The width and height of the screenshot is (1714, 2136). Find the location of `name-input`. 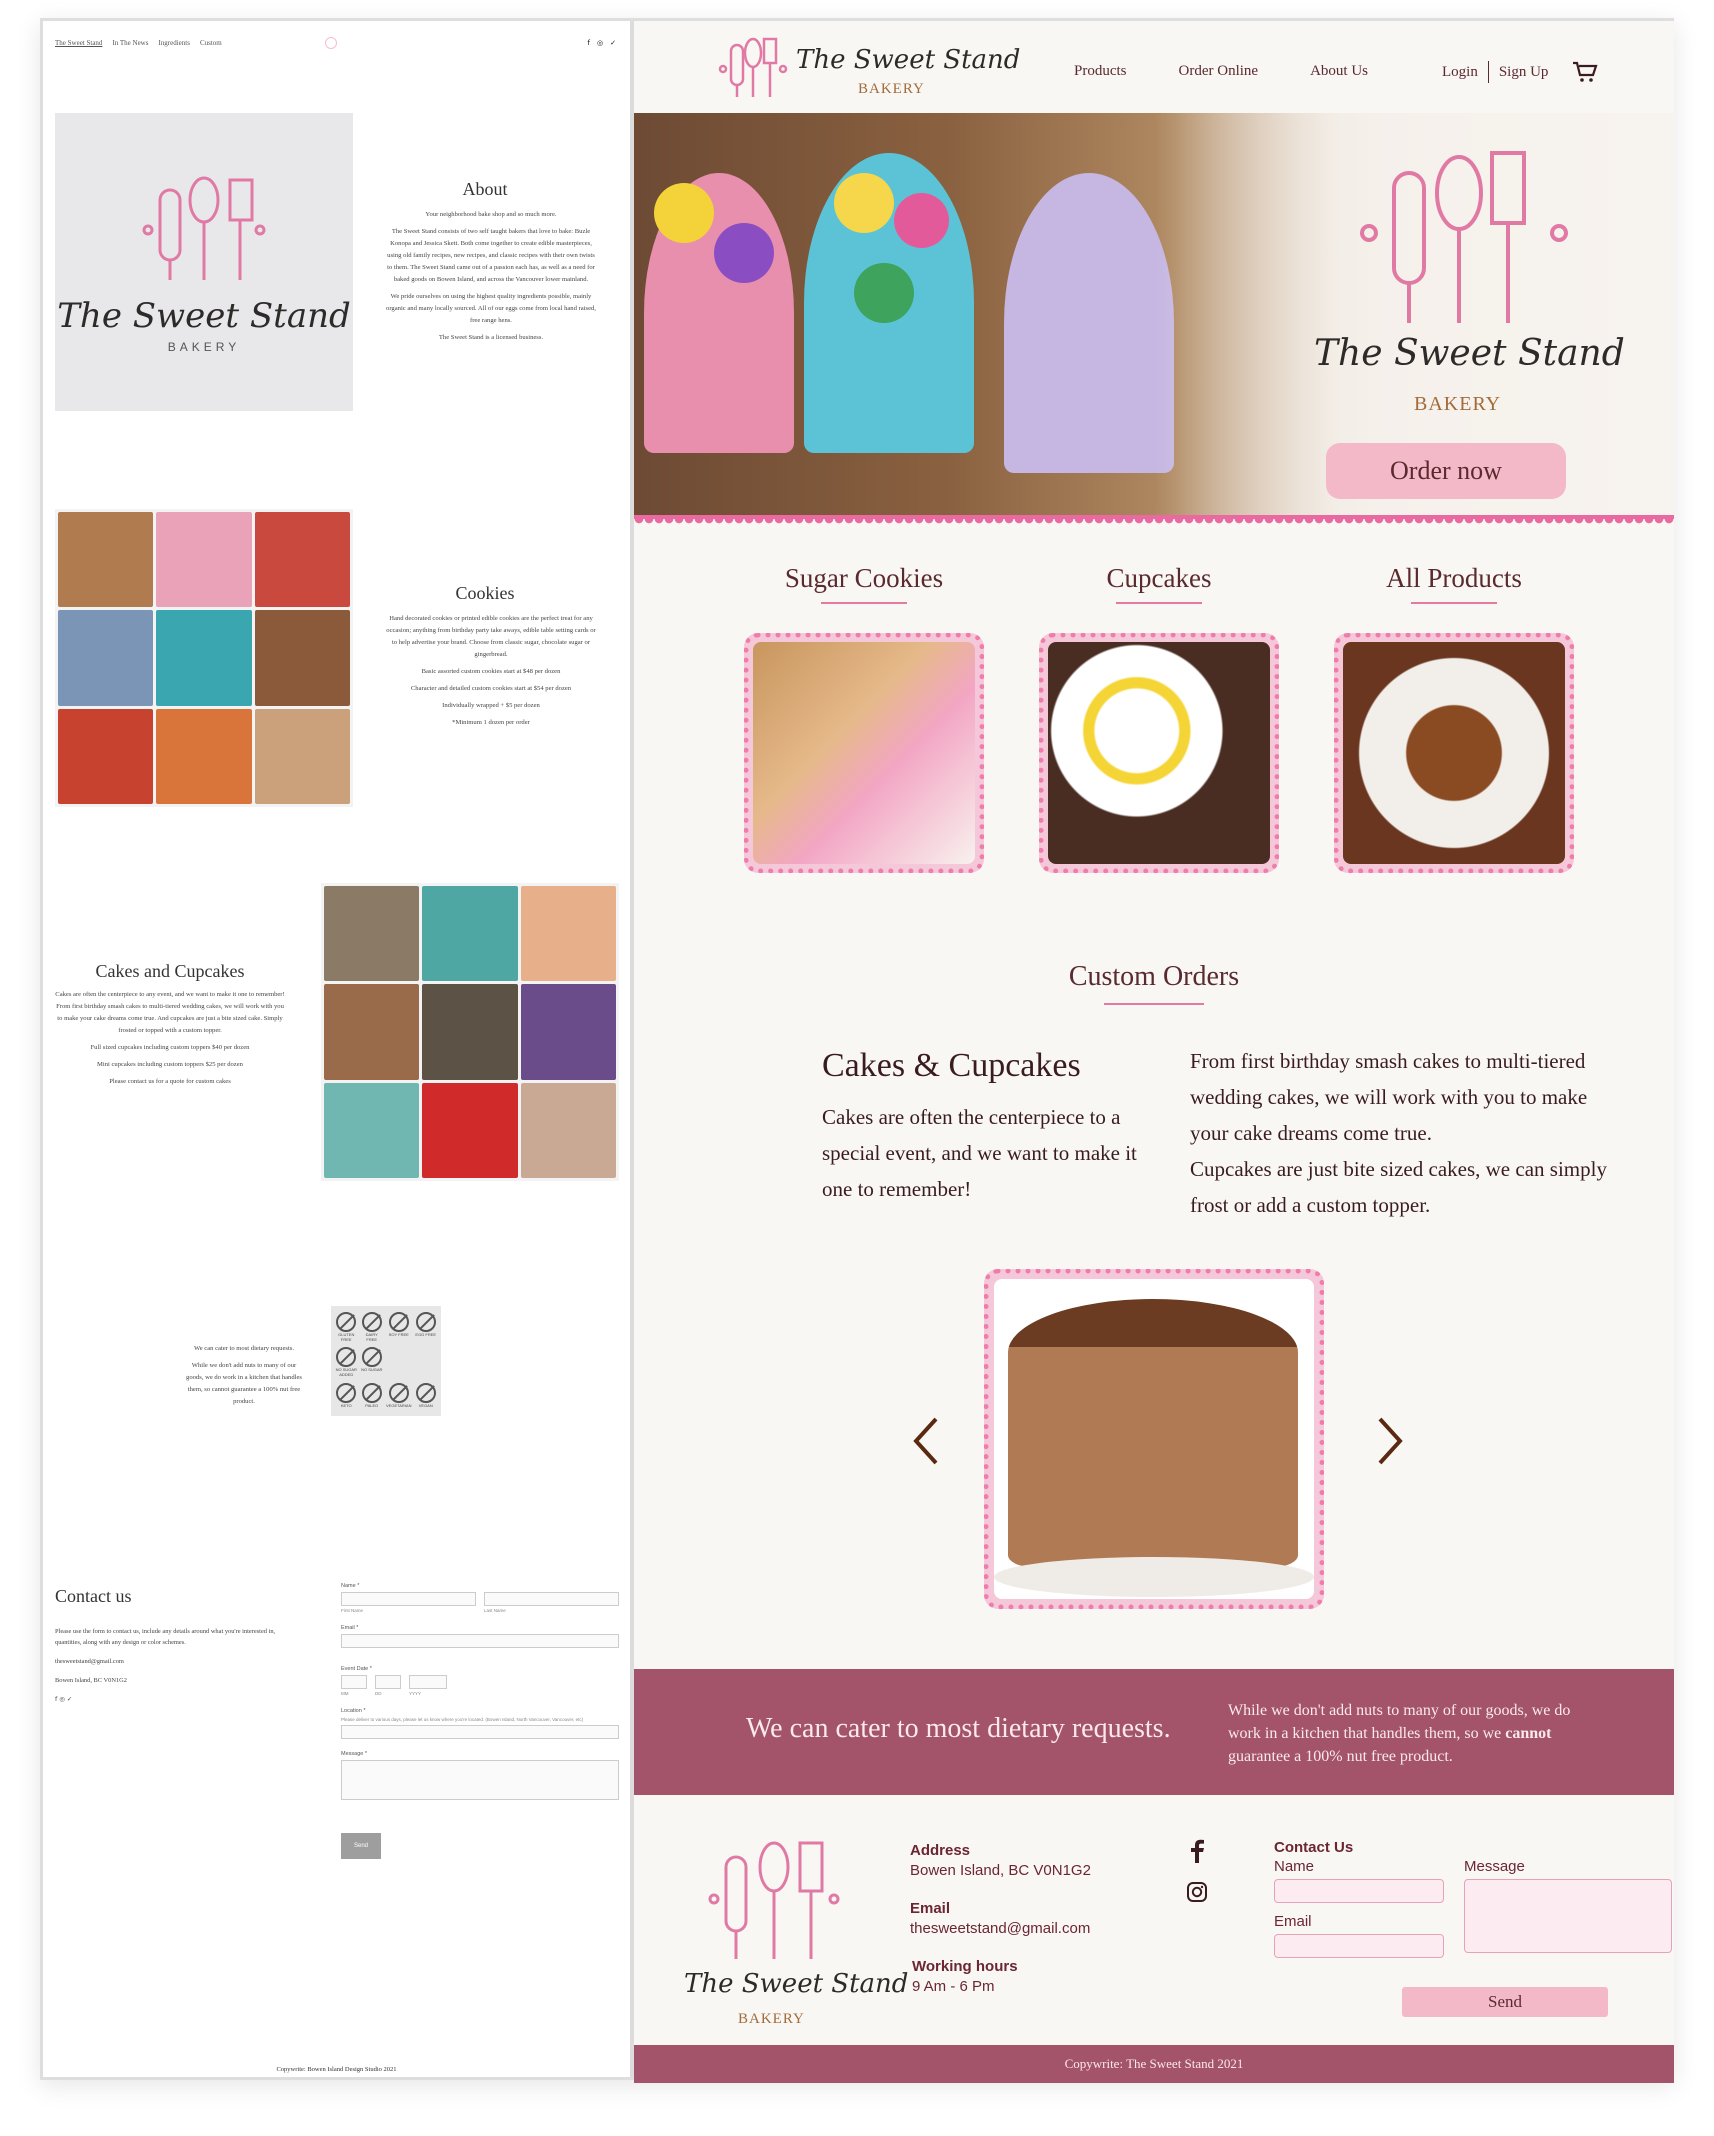

name-input is located at coordinates (1359, 1891).